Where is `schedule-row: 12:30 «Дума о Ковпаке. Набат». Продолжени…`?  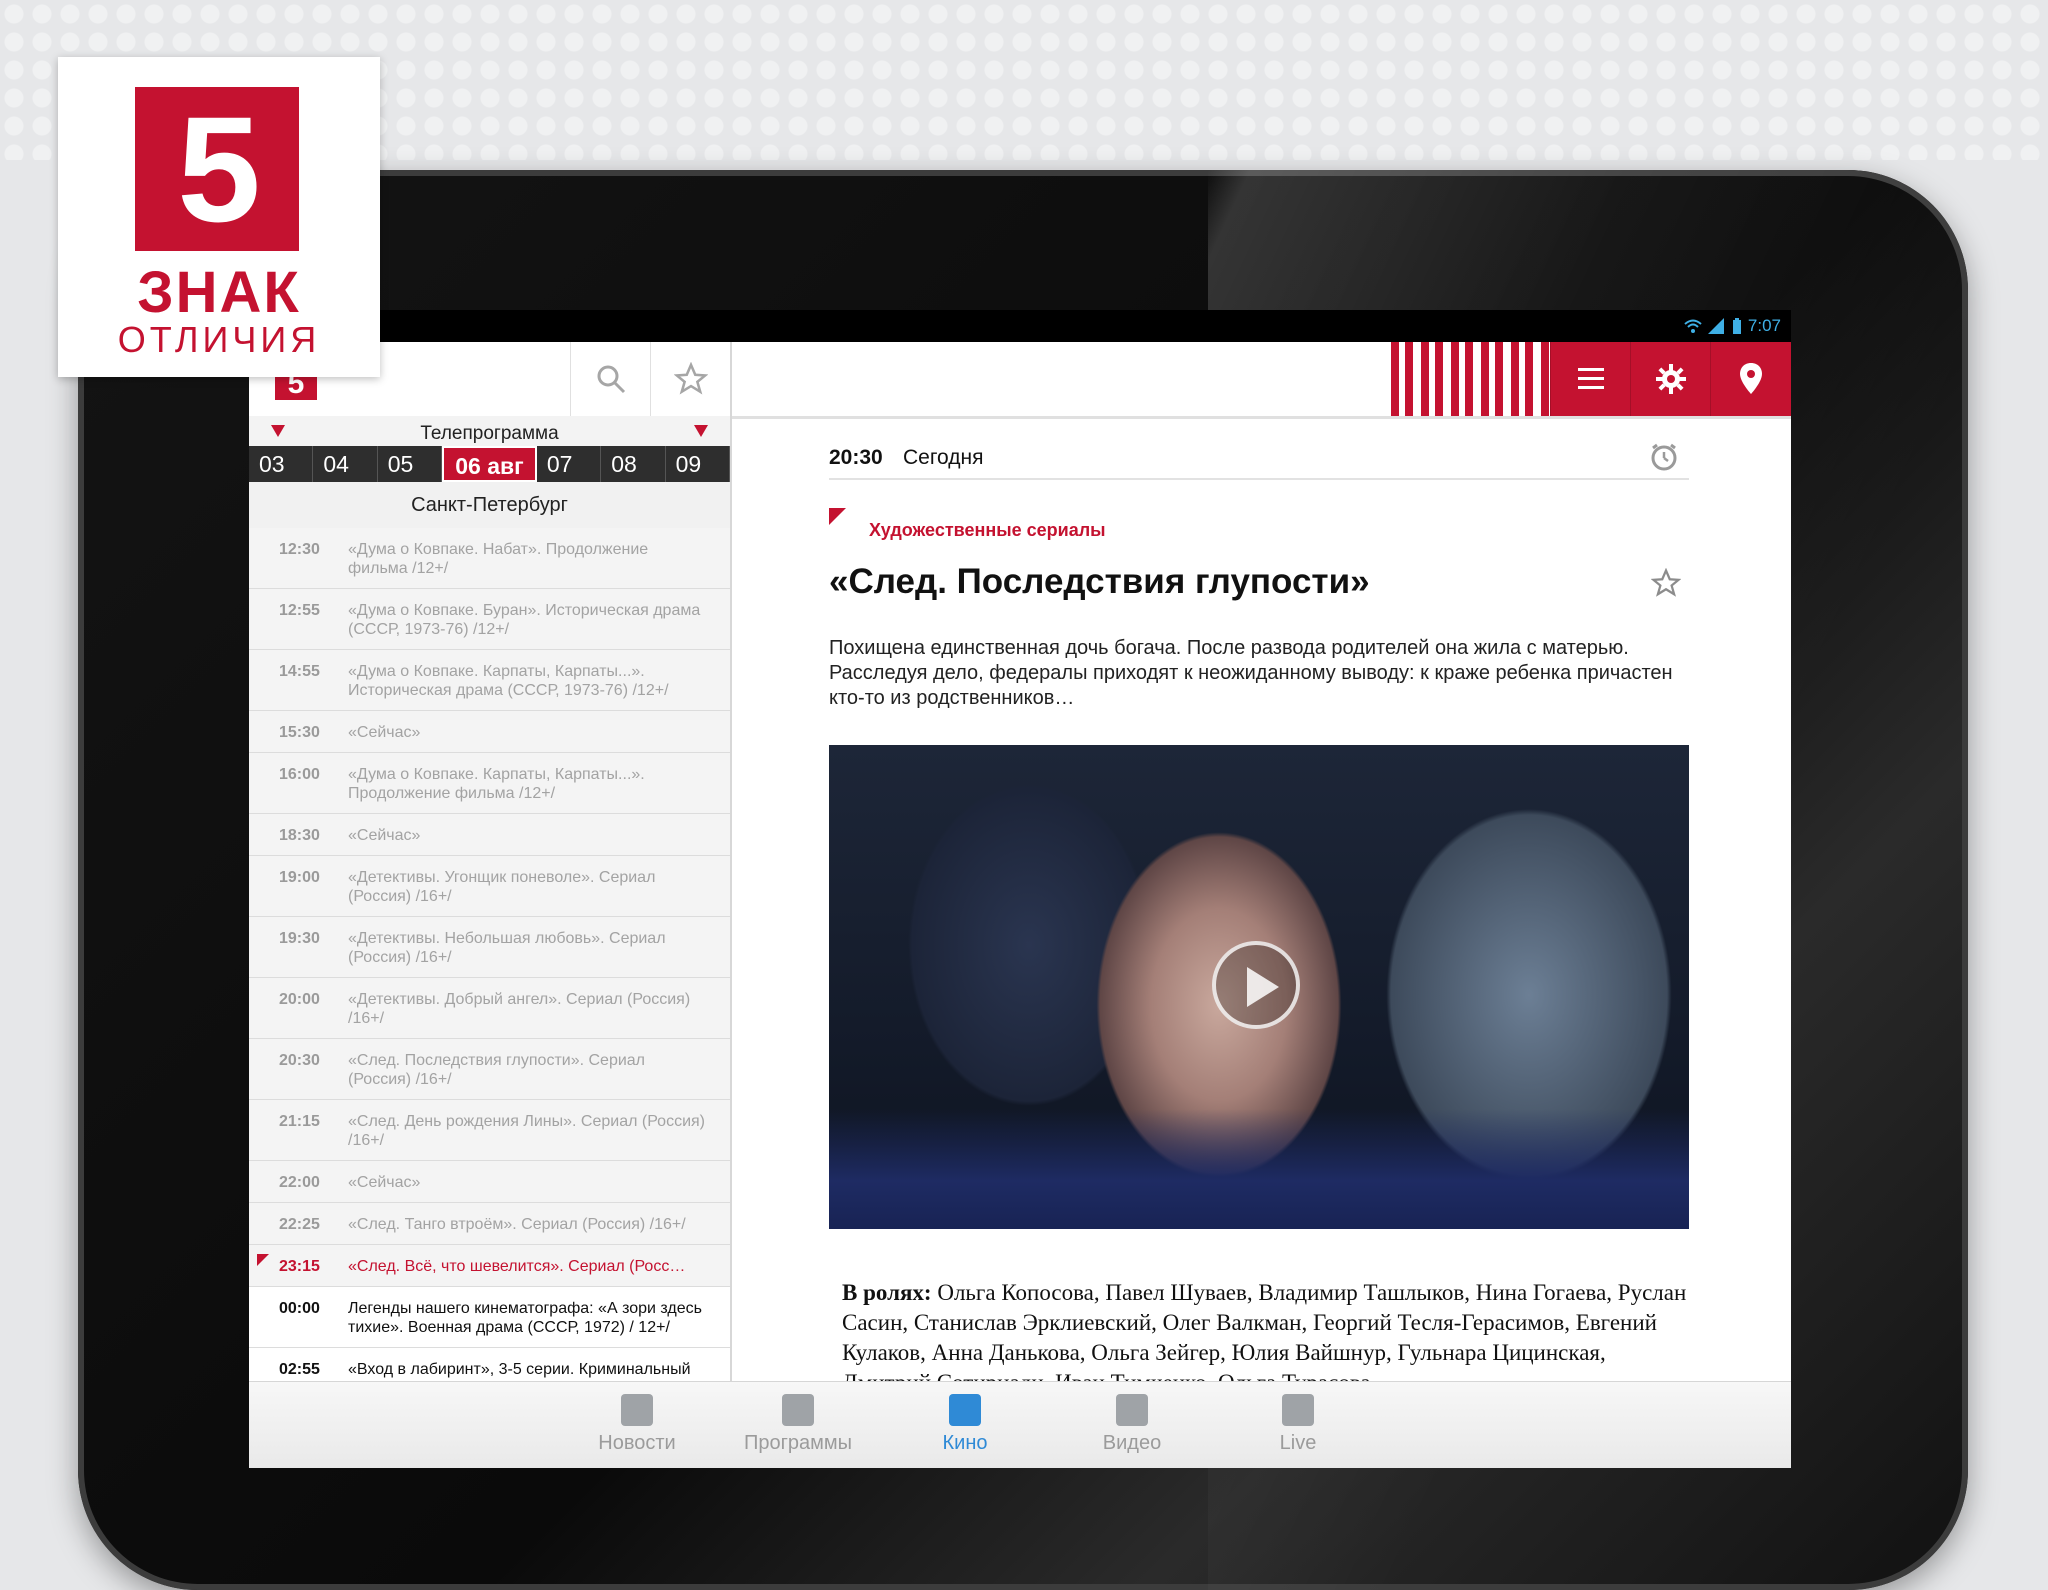 schedule-row: 12:30 «Дума о Ковпаке. Набат». Продолжени… is located at coordinates (489, 558).